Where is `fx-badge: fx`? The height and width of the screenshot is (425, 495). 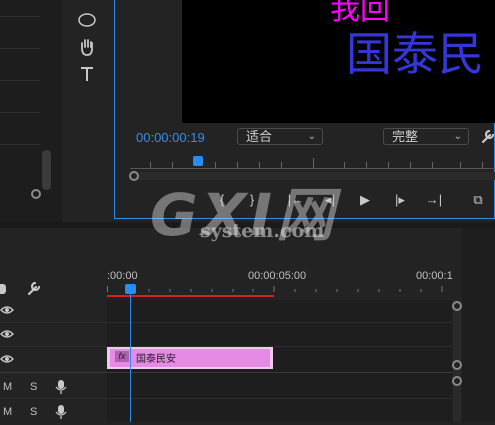 fx-badge: fx is located at coordinates (122, 356).